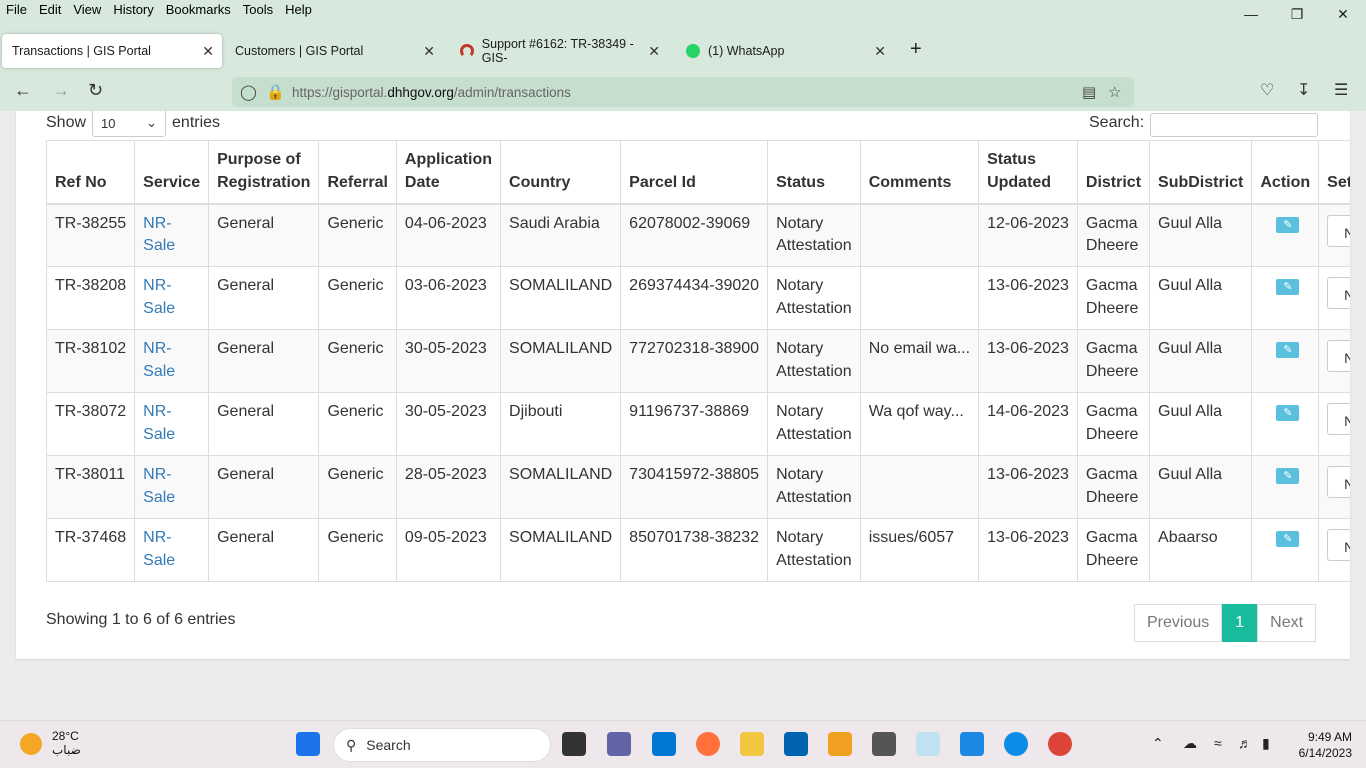 Image resolution: width=1366 pixels, height=768 pixels. What do you see at coordinates (1303, 90) in the screenshot?
I see `download-icon: ↧` at bounding box center [1303, 90].